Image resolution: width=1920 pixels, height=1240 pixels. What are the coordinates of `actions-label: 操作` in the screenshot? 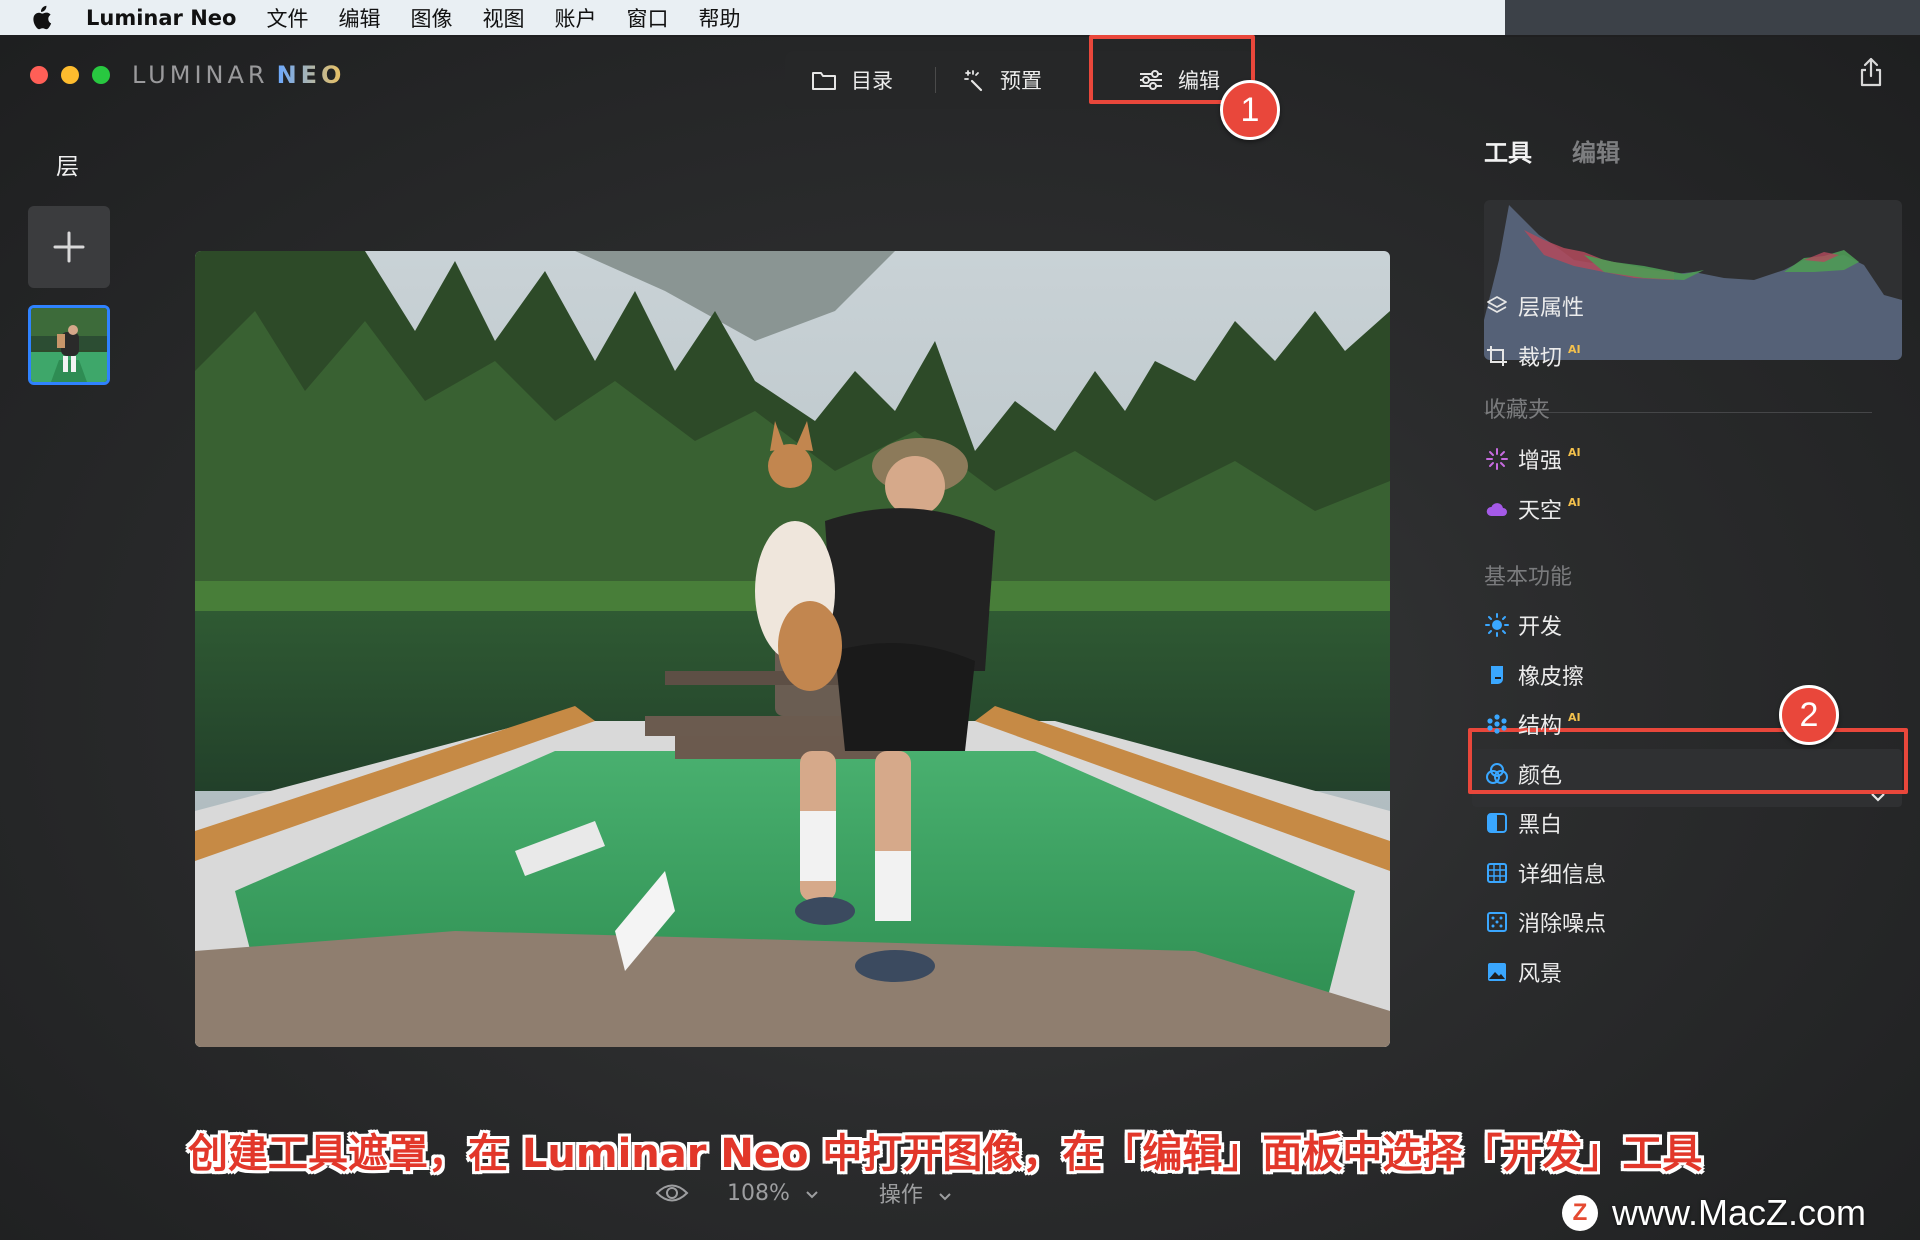 It's located at (900, 1195).